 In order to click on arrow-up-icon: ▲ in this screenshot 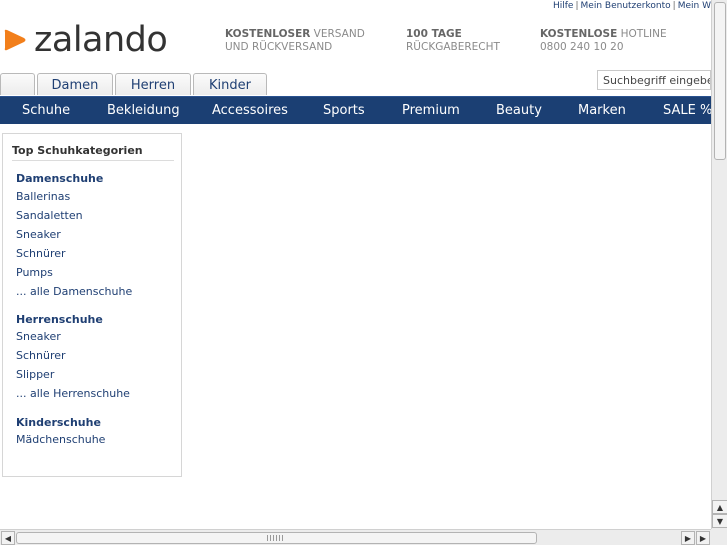, I will do `click(720, 507)`.